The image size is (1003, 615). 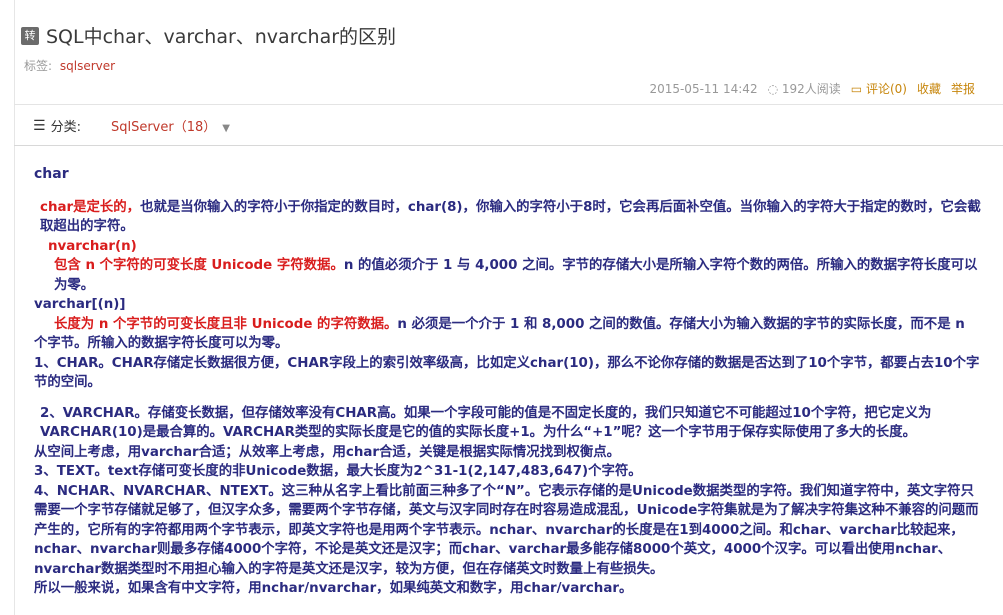 What do you see at coordinates (170, 125) in the screenshot?
I see `category-dropdown: SqlServer（18） ▼` at bounding box center [170, 125].